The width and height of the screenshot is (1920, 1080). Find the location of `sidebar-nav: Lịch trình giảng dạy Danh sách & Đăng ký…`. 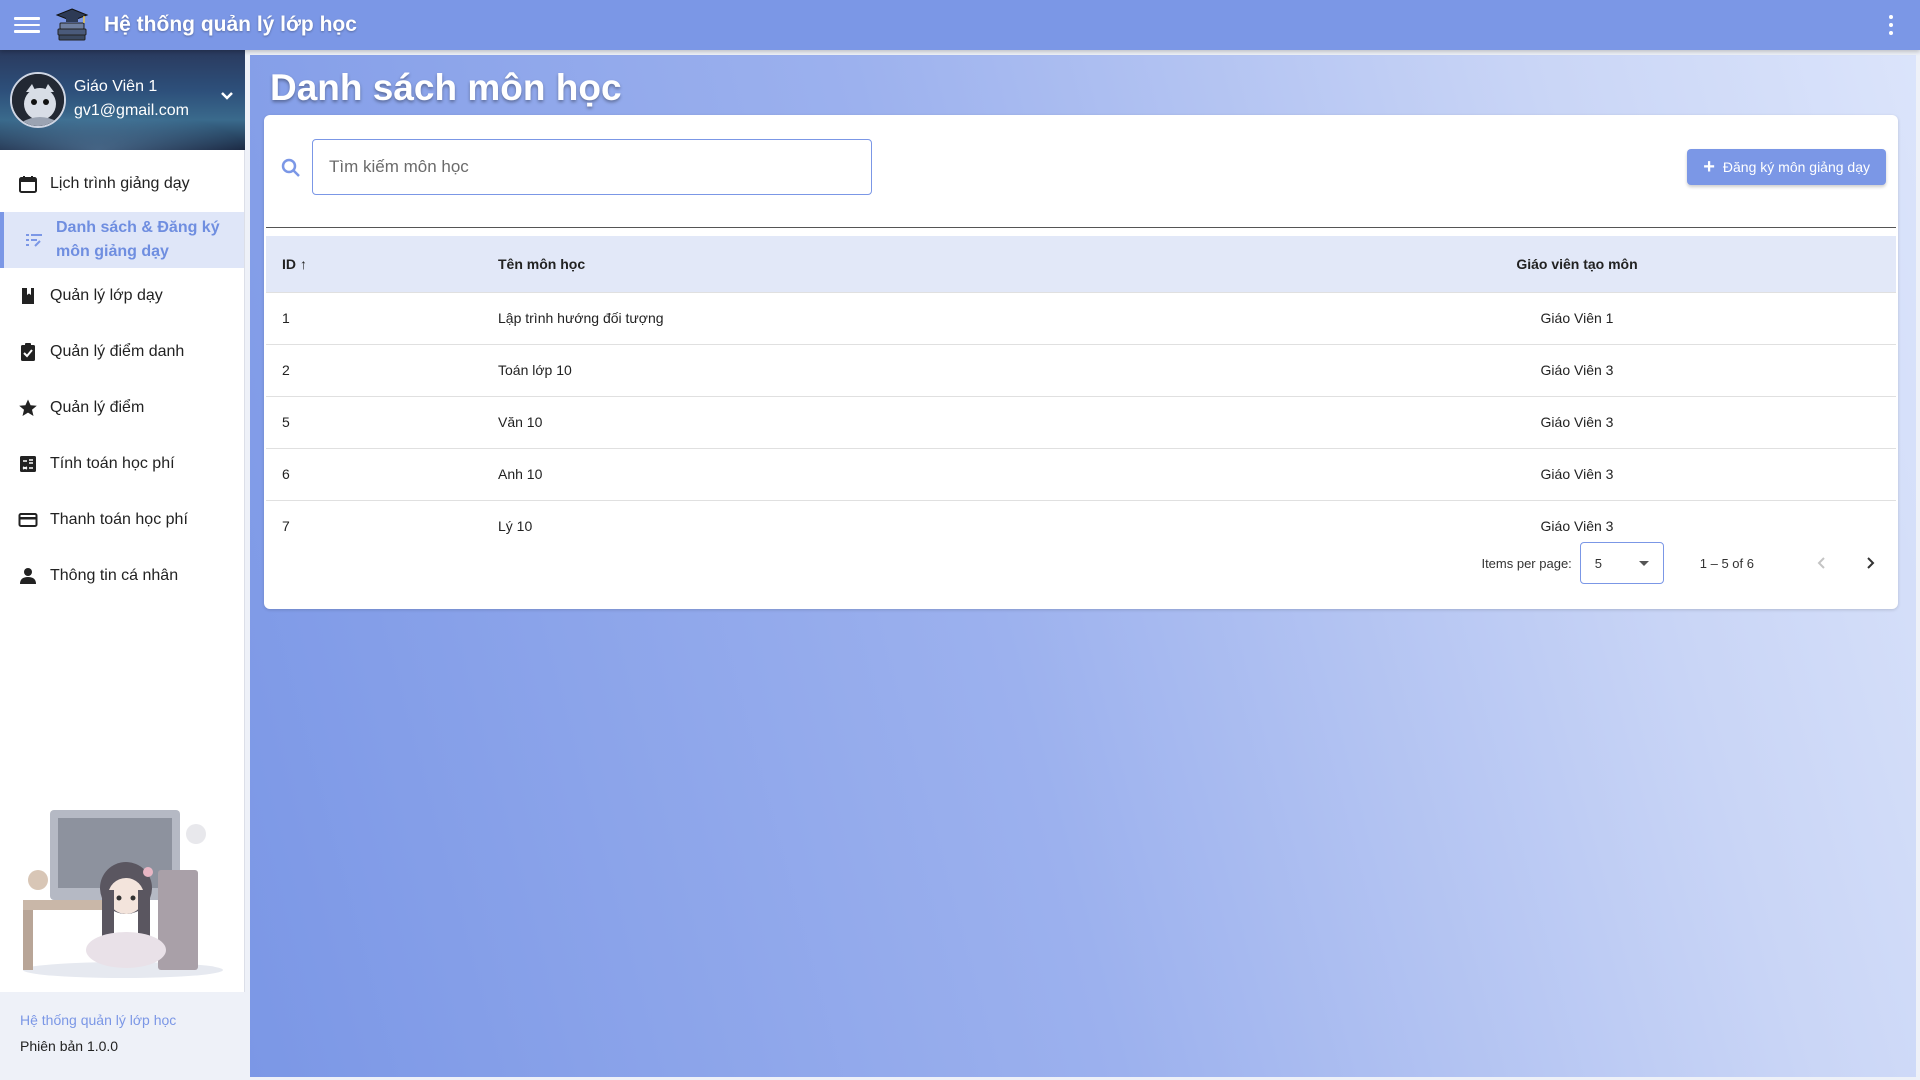

sidebar-nav: Lịch trình giảng dạy Danh sách & Đăng ký… is located at coordinates (122, 377).